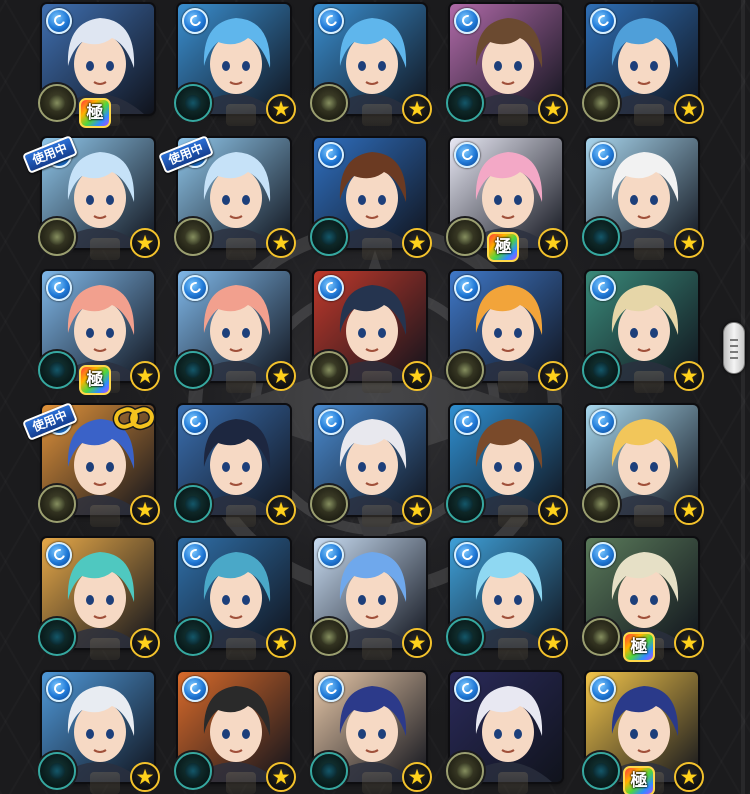  What do you see at coordinates (134, 417) in the screenshot?
I see `chain-link-icon` at bounding box center [134, 417].